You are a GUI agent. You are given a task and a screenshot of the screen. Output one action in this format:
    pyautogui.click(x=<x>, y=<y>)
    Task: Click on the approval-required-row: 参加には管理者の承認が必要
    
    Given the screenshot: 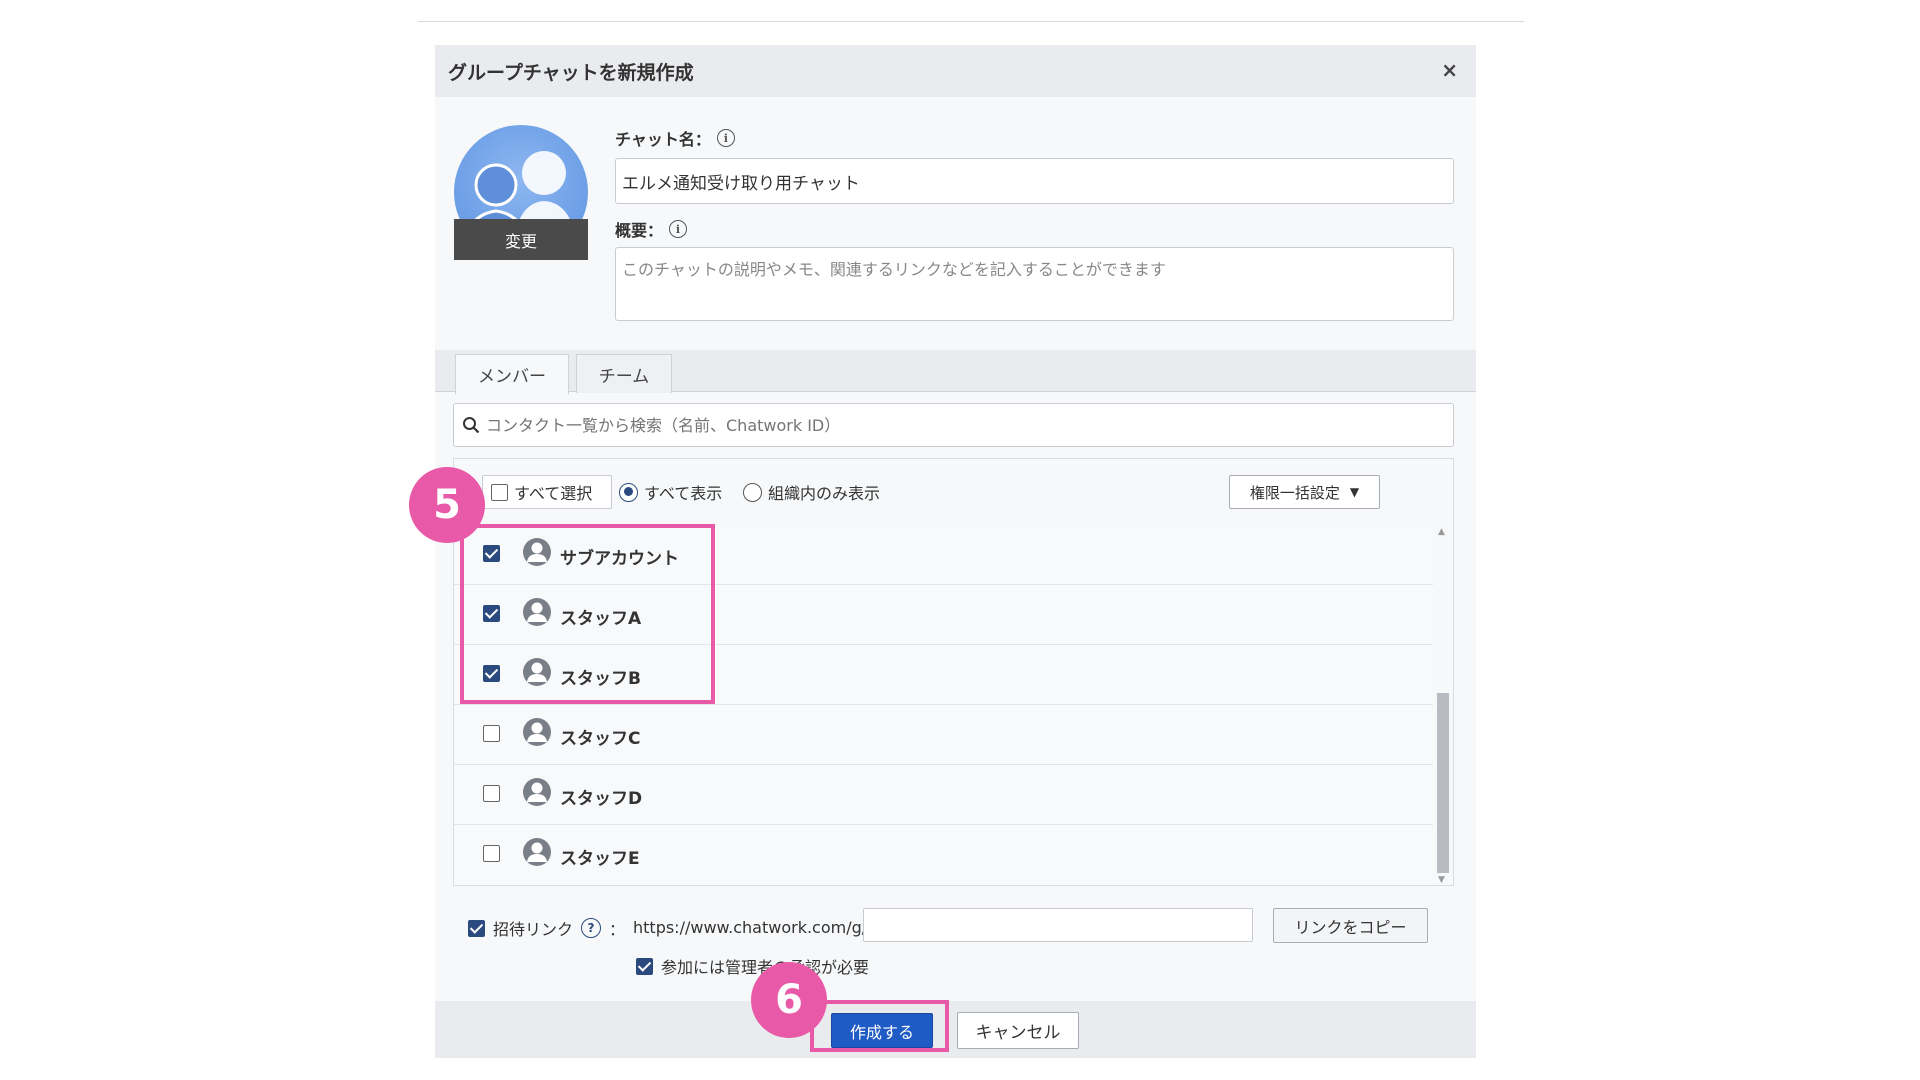 What is the action you would take?
    pyautogui.click(x=752, y=966)
    